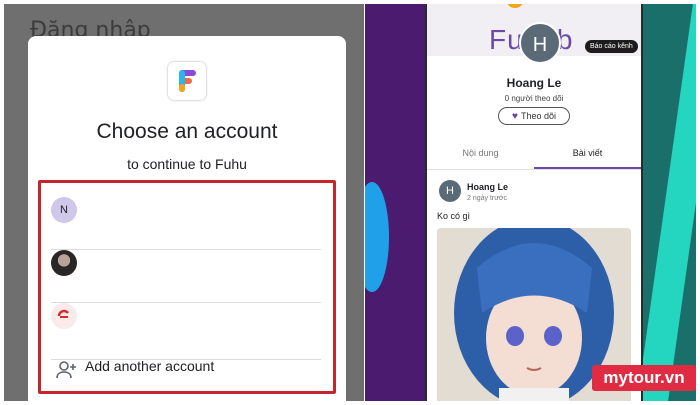 This screenshot has height=405, width=700. What do you see at coordinates (538, 116) in the screenshot?
I see `follow-button-label: Theo dõi` at bounding box center [538, 116].